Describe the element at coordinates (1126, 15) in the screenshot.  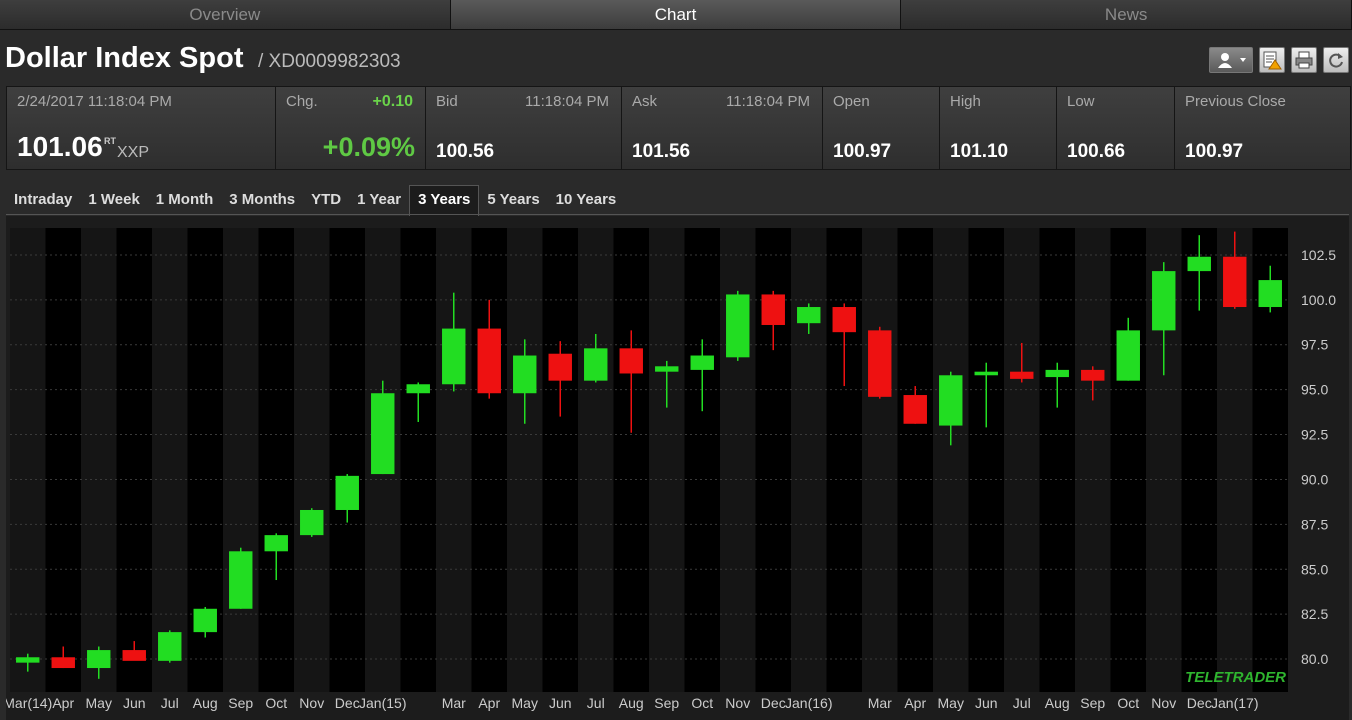
I see `tab-news: News` at that location.